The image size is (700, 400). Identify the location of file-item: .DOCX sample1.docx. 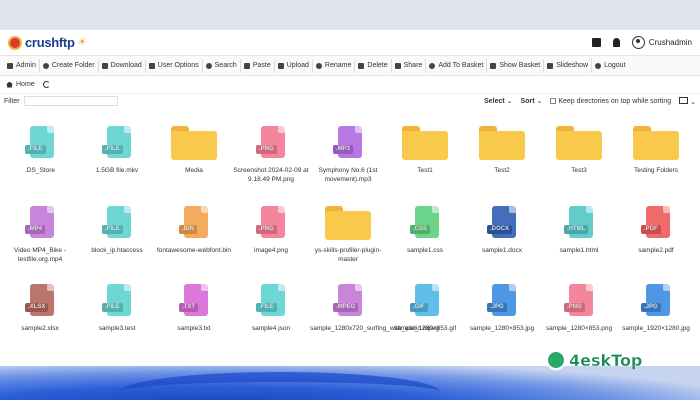
(502, 230).